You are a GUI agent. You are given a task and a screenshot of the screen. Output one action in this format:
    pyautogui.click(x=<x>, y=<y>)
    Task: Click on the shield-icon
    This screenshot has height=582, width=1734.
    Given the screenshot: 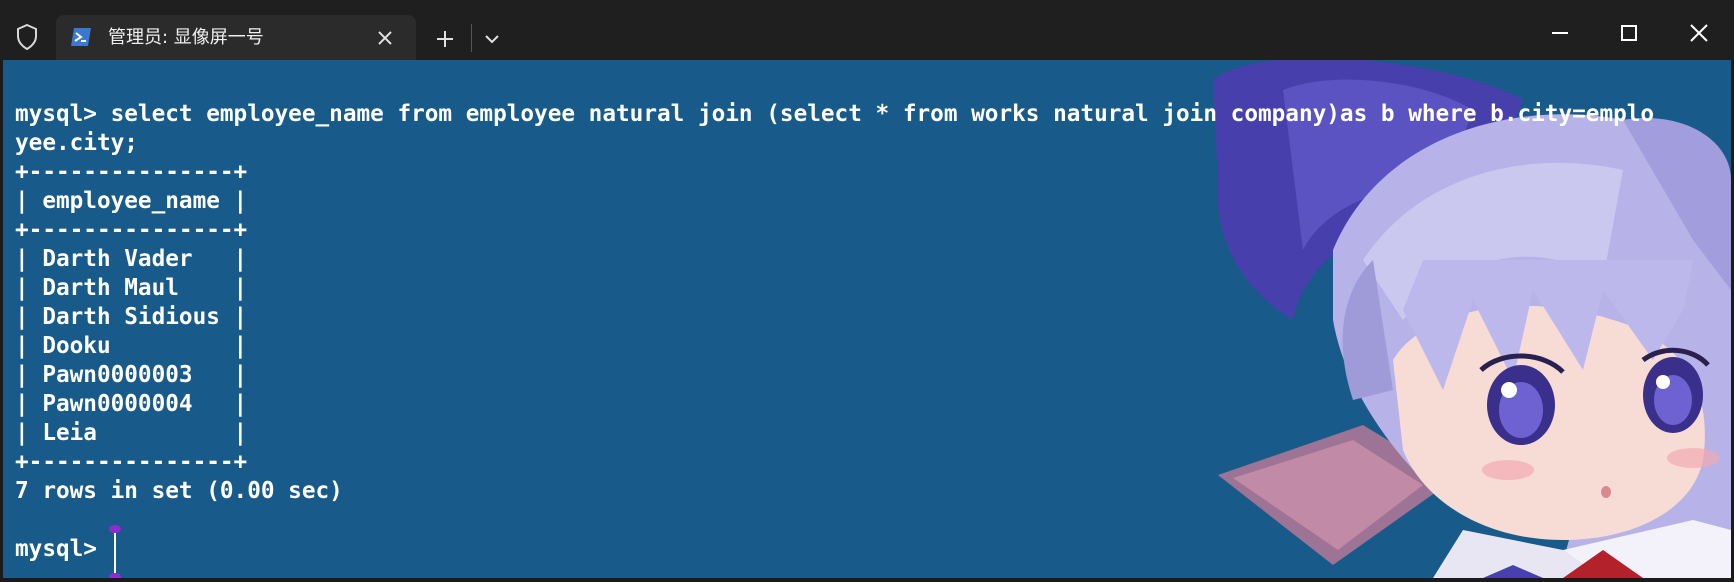 What is the action you would take?
    pyautogui.click(x=27, y=37)
    